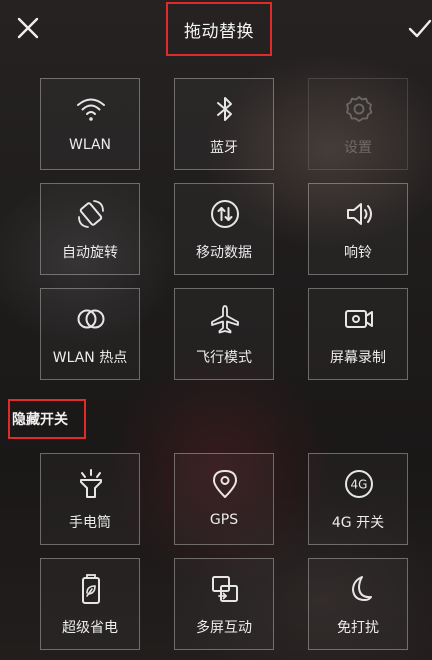 The height and width of the screenshot is (660, 432). What do you see at coordinates (91, 214) in the screenshot?
I see `auto-rotate-icon` at bounding box center [91, 214].